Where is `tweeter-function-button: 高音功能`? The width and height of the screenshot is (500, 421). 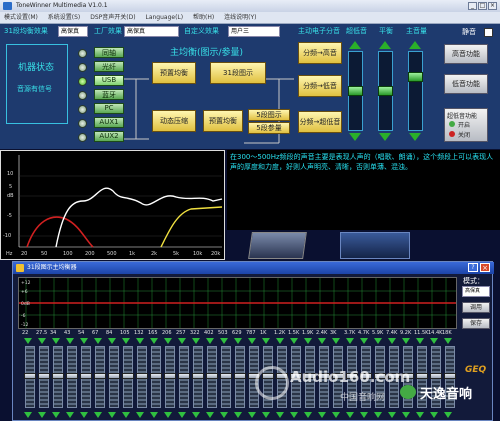
tweeter-function-button: 高音功能 is located at coordinates (466, 54).